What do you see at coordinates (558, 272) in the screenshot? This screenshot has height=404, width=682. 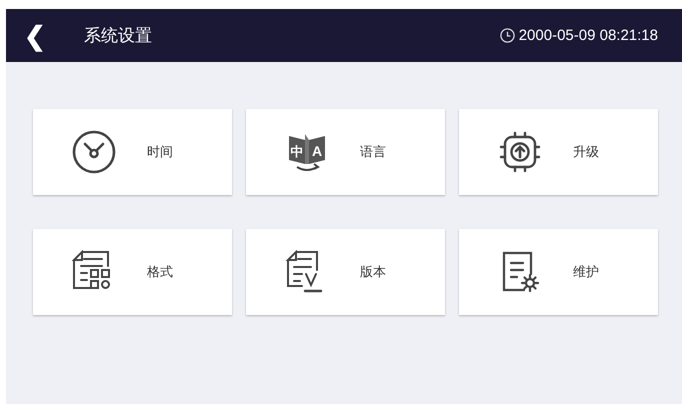 I see `settings-tile: 维护` at bounding box center [558, 272].